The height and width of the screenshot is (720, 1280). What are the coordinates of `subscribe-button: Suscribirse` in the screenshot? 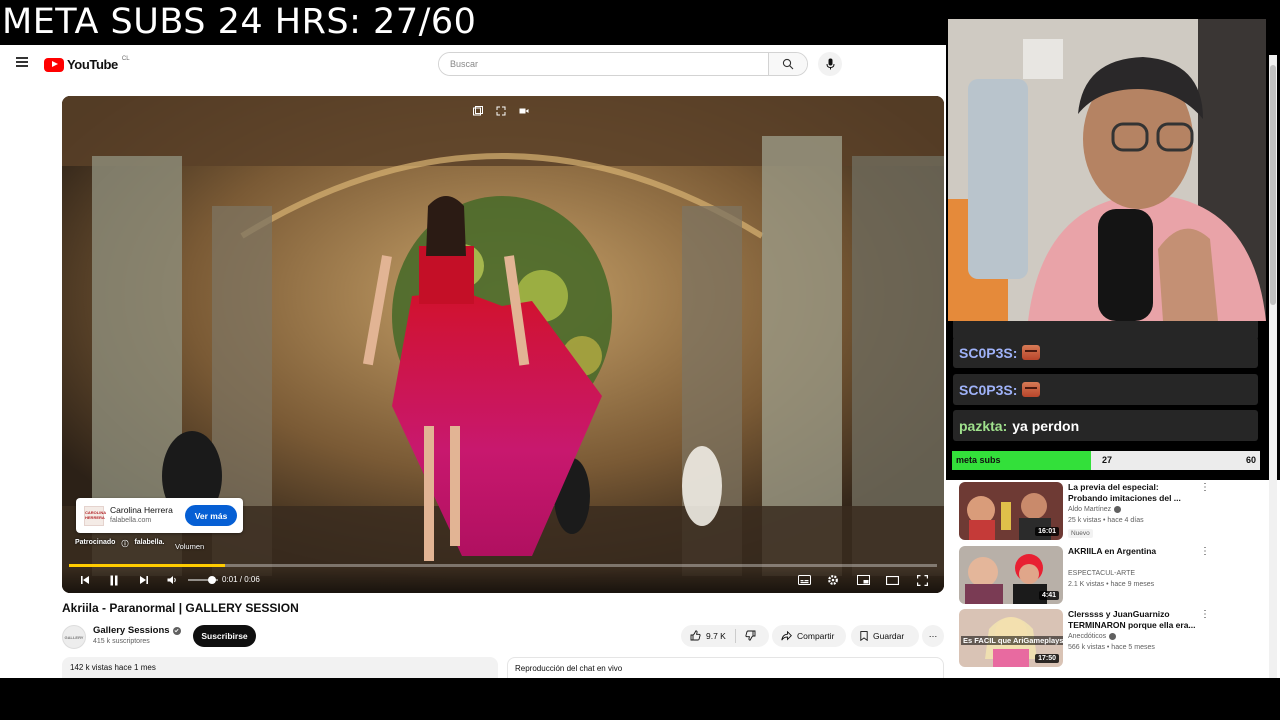 It's located at (224, 636).